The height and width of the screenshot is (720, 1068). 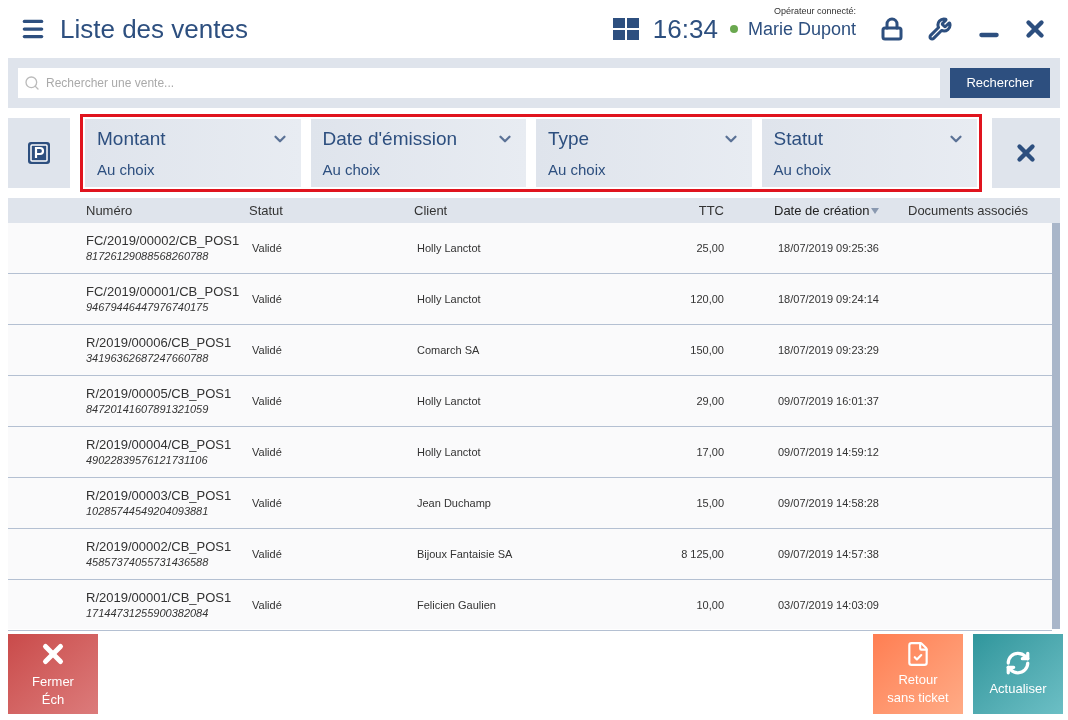 I want to click on client-name: Bijoux Fantaisie SA, so click(x=465, y=554).